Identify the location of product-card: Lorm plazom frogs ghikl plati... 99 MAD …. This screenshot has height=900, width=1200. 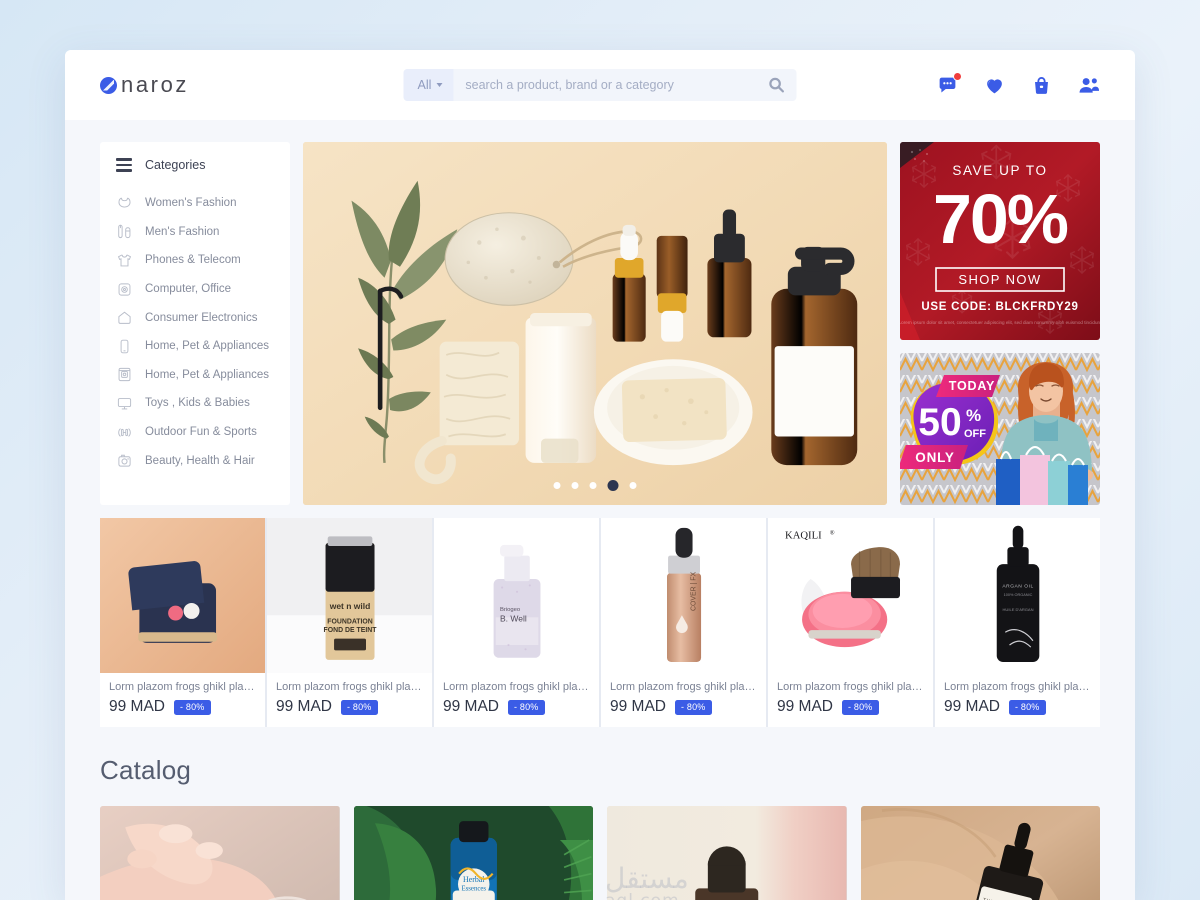
(182, 622).